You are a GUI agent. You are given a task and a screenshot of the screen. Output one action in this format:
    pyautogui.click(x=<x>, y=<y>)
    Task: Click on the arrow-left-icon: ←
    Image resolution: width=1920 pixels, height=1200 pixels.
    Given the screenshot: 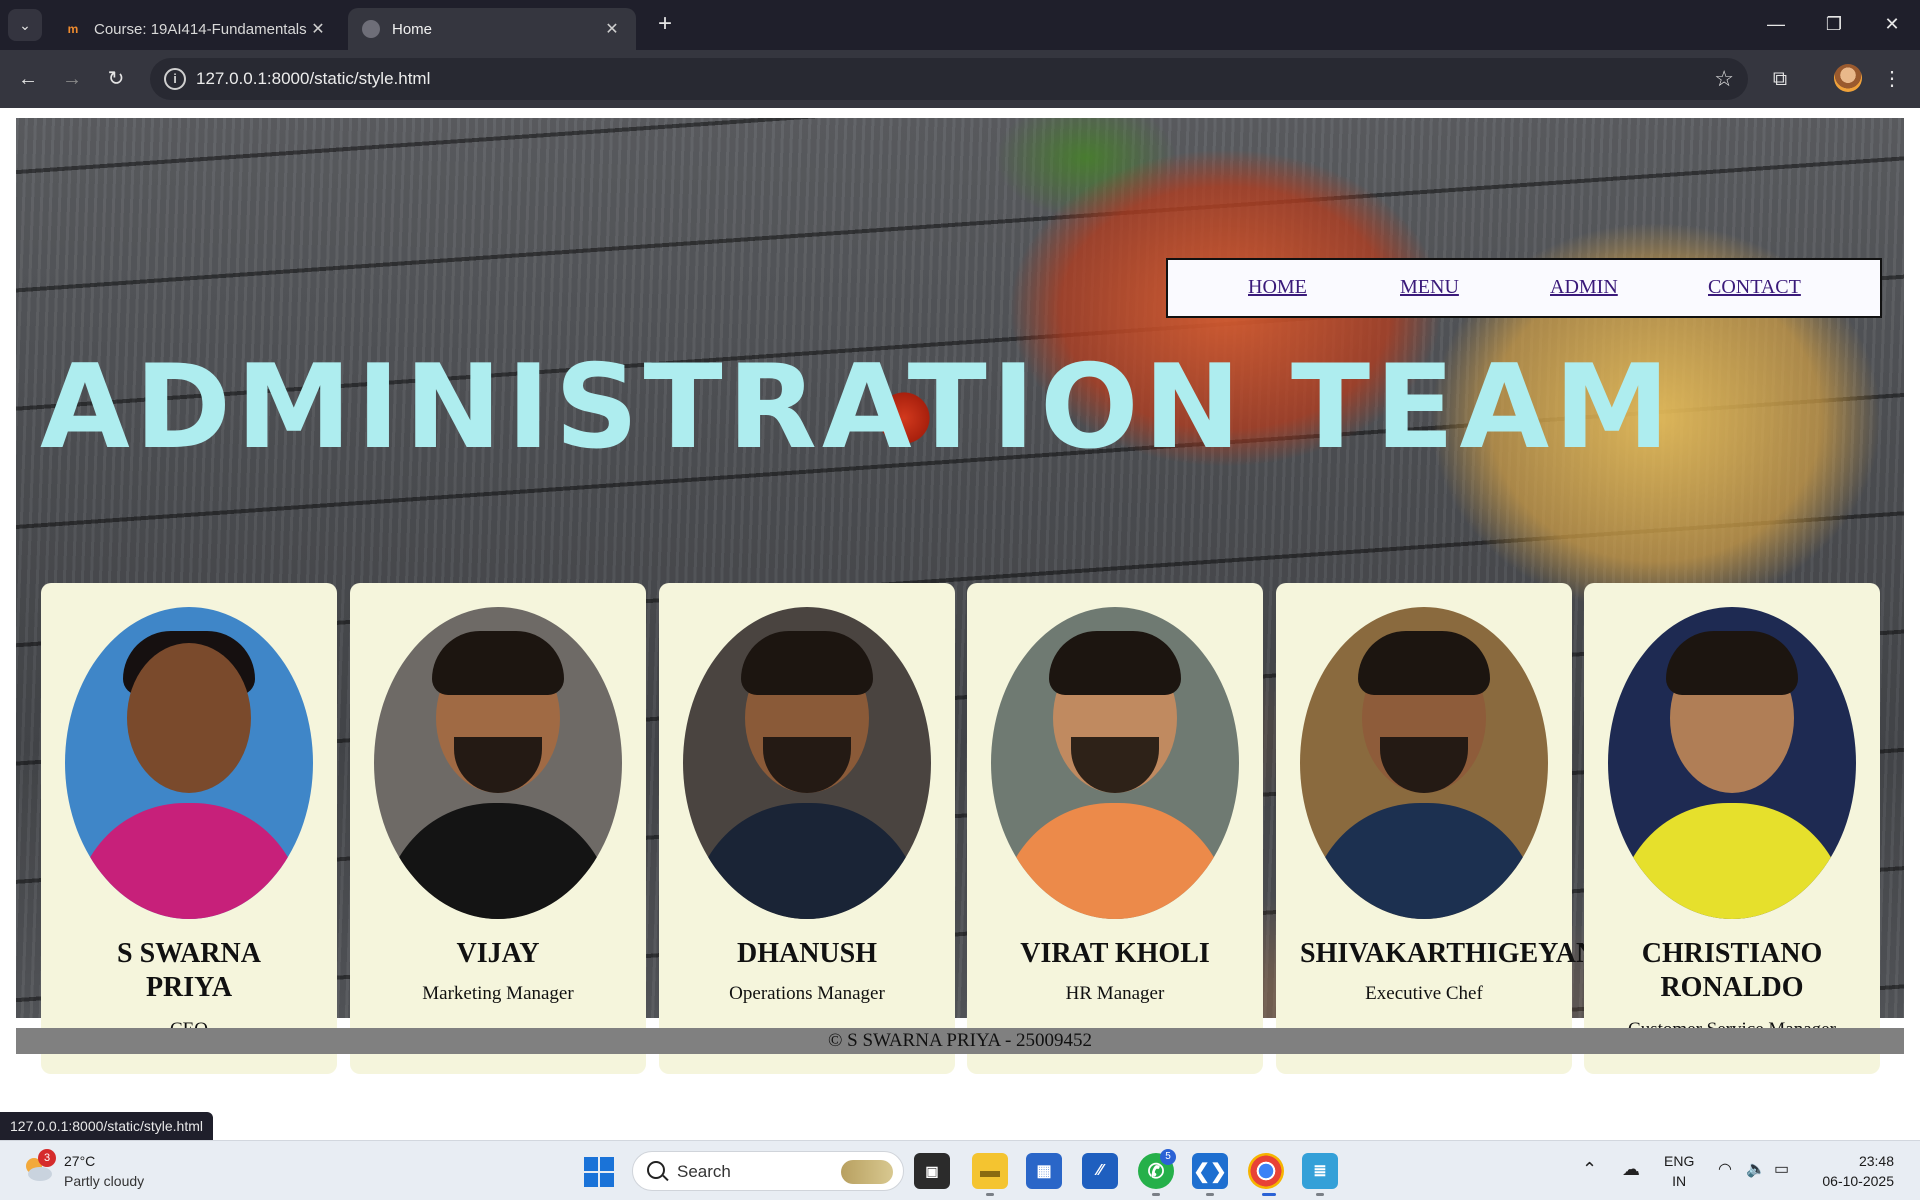 What is the action you would take?
    pyautogui.click(x=28, y=79)
    